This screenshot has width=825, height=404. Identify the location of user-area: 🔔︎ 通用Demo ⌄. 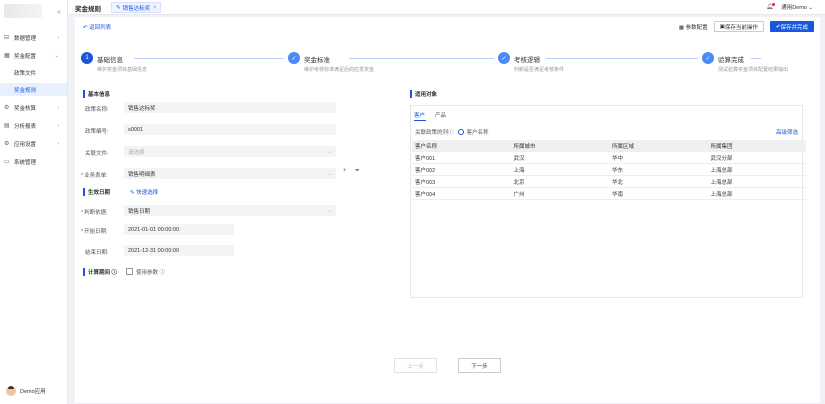
(789, 7).